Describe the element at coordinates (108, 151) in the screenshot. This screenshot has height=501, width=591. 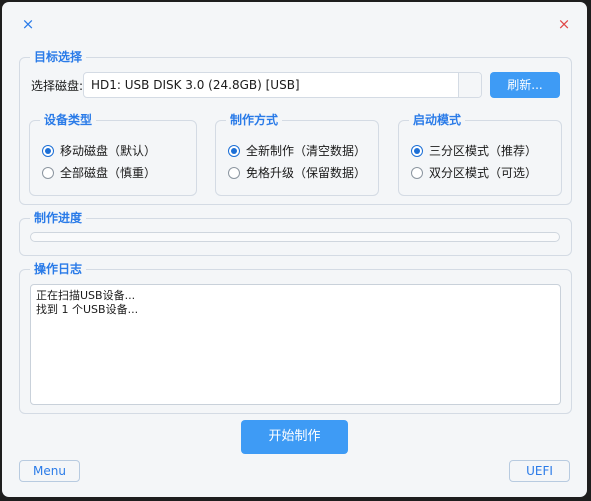
I see `option-label: 移动磁盘（默认）` at that location.